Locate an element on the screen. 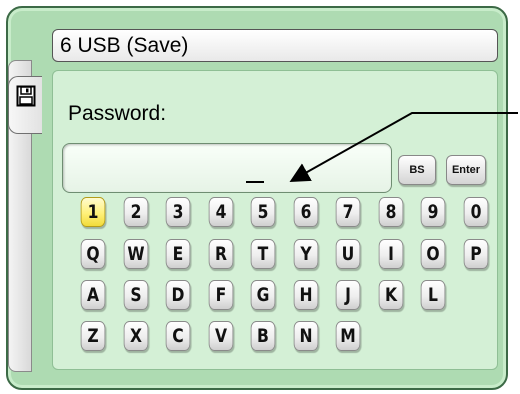  key-m: M is located at coordinates (348, 336).